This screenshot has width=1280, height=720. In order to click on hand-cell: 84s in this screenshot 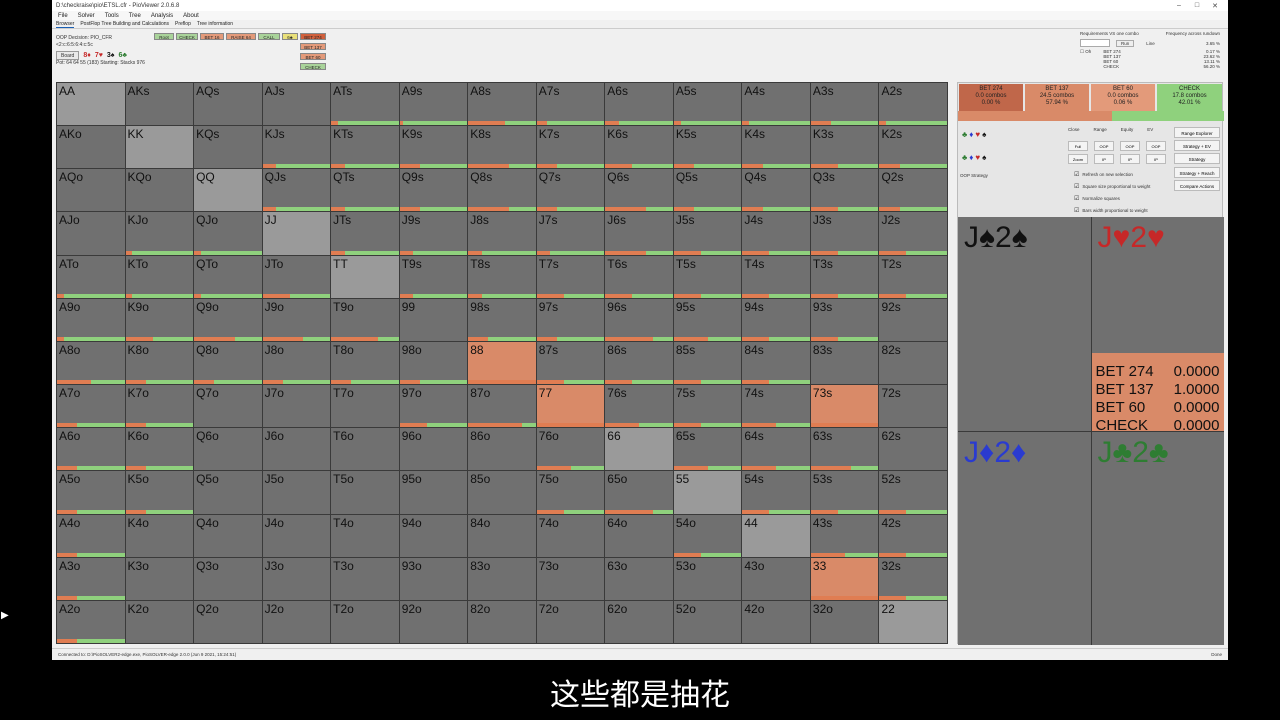, I will do `click(776, 363)`.